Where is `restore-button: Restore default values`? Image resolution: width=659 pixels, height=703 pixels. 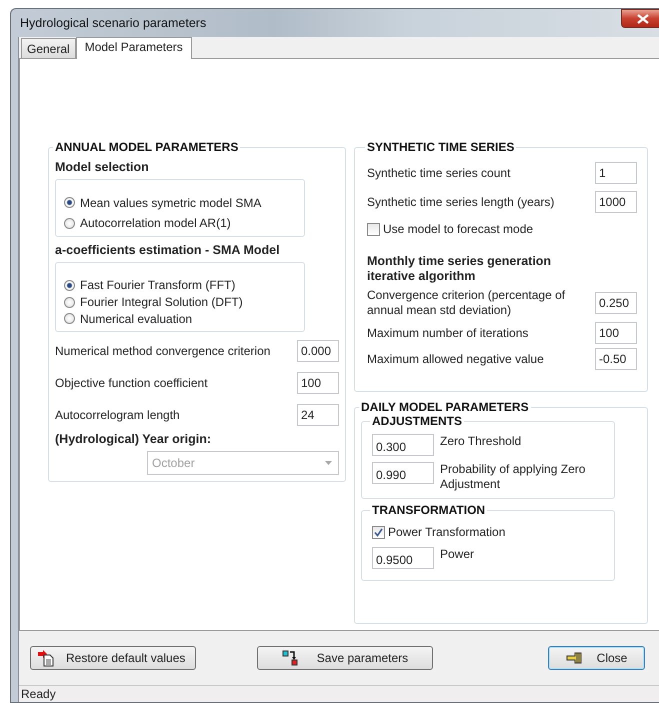 restore-button: Restore default values is located at coordinates (113, 658).